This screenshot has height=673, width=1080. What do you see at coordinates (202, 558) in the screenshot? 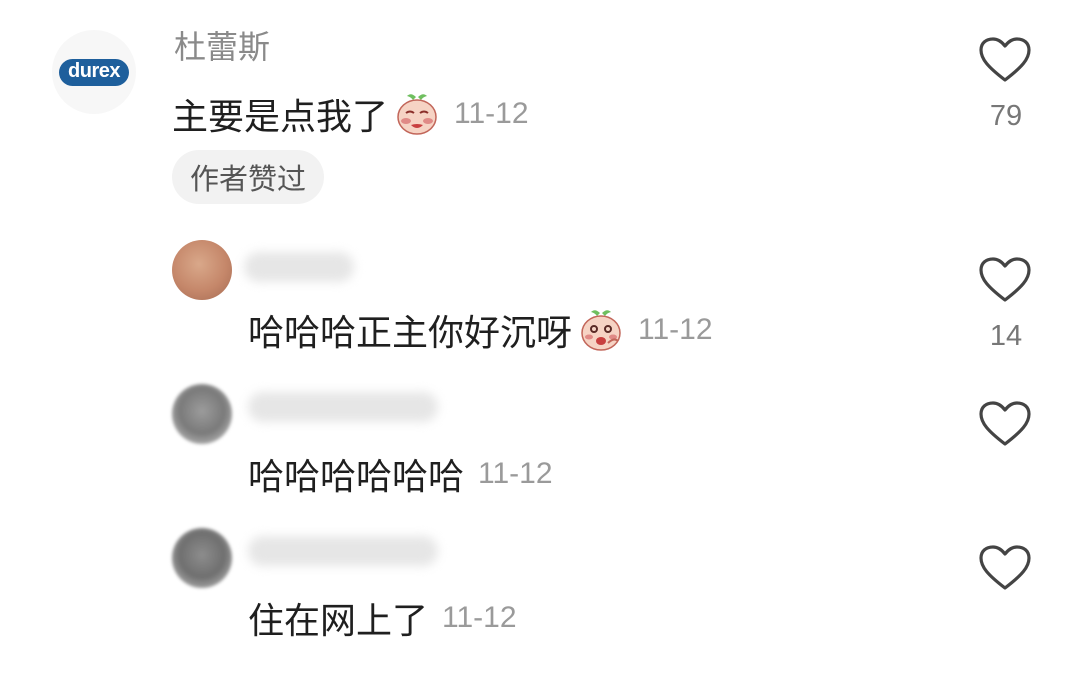
I see `reply-3-avatar` at bounding box center [202, 558].